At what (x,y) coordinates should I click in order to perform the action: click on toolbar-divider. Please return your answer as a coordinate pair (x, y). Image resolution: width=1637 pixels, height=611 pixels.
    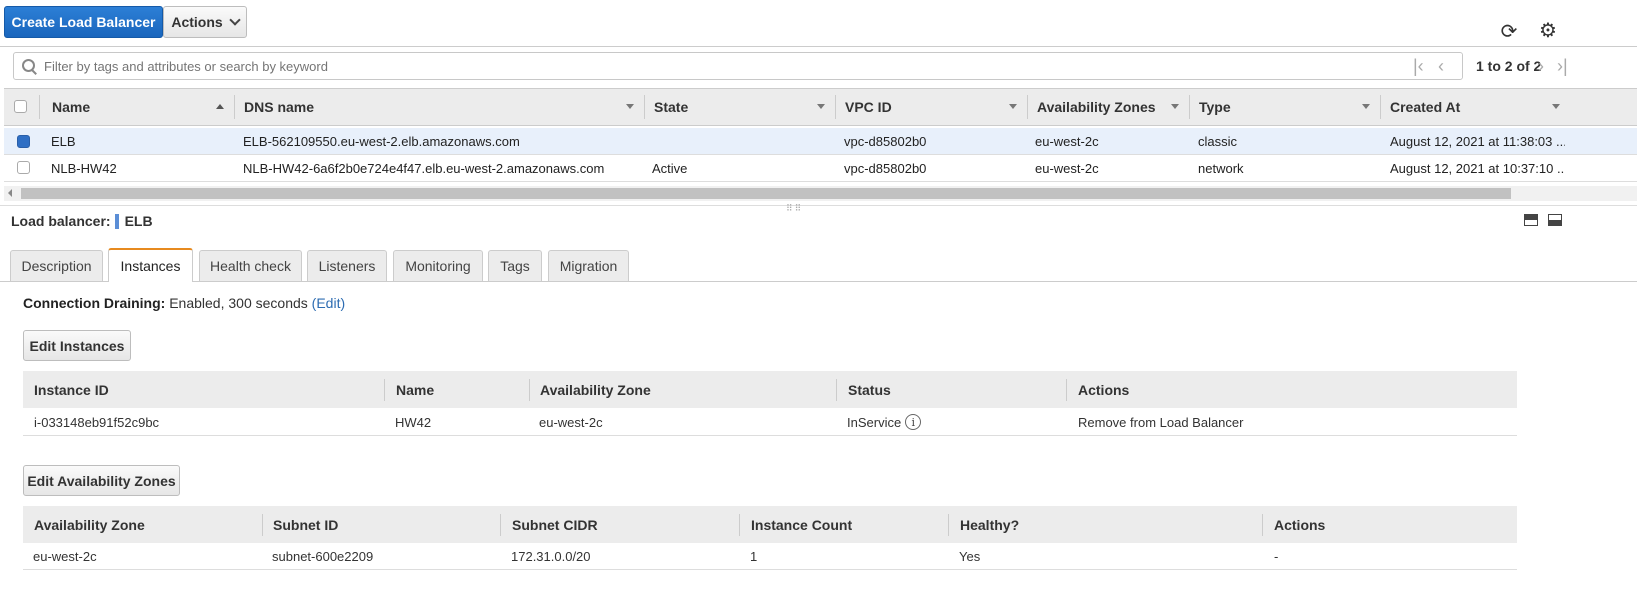
    Looking at the image, I should click on (818, 46).